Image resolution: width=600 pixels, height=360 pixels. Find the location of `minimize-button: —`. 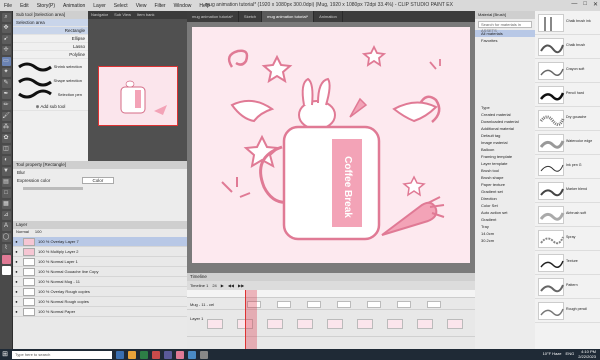

minimize-button: — is located at coordinates (574, 4).